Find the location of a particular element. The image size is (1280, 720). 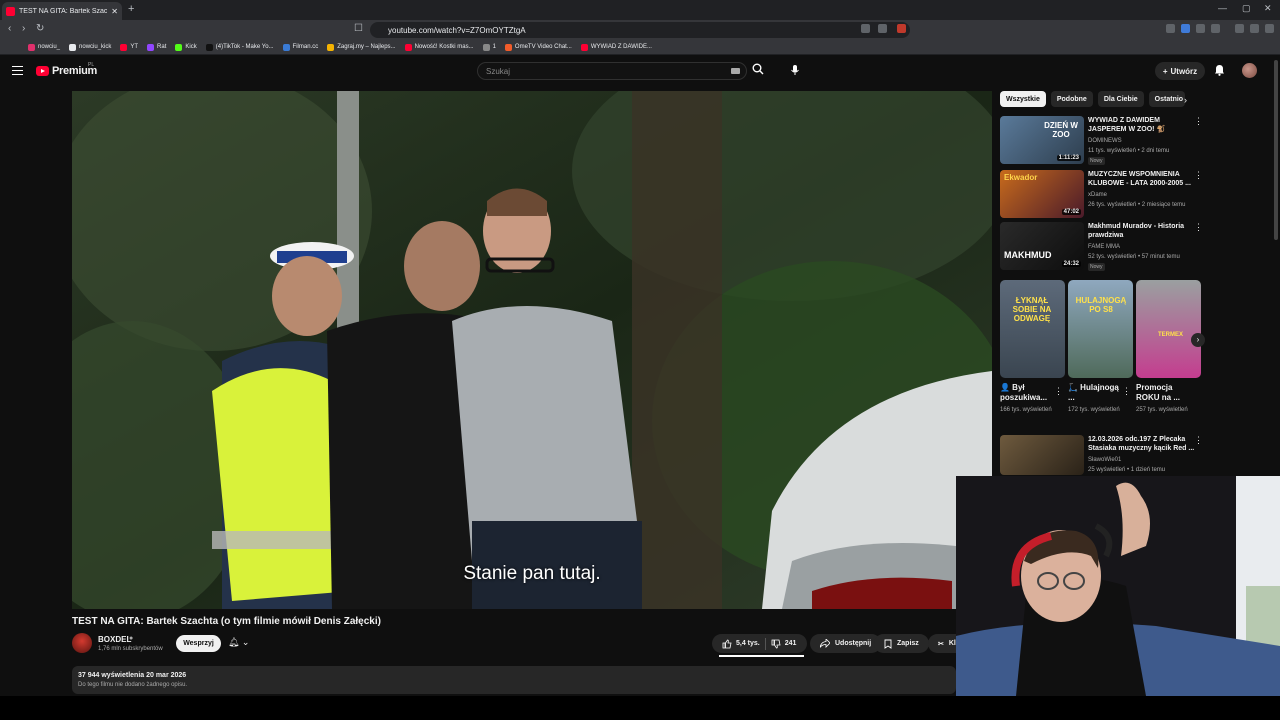

video-duration: 24:32 is located at coordinates (1071, 264).